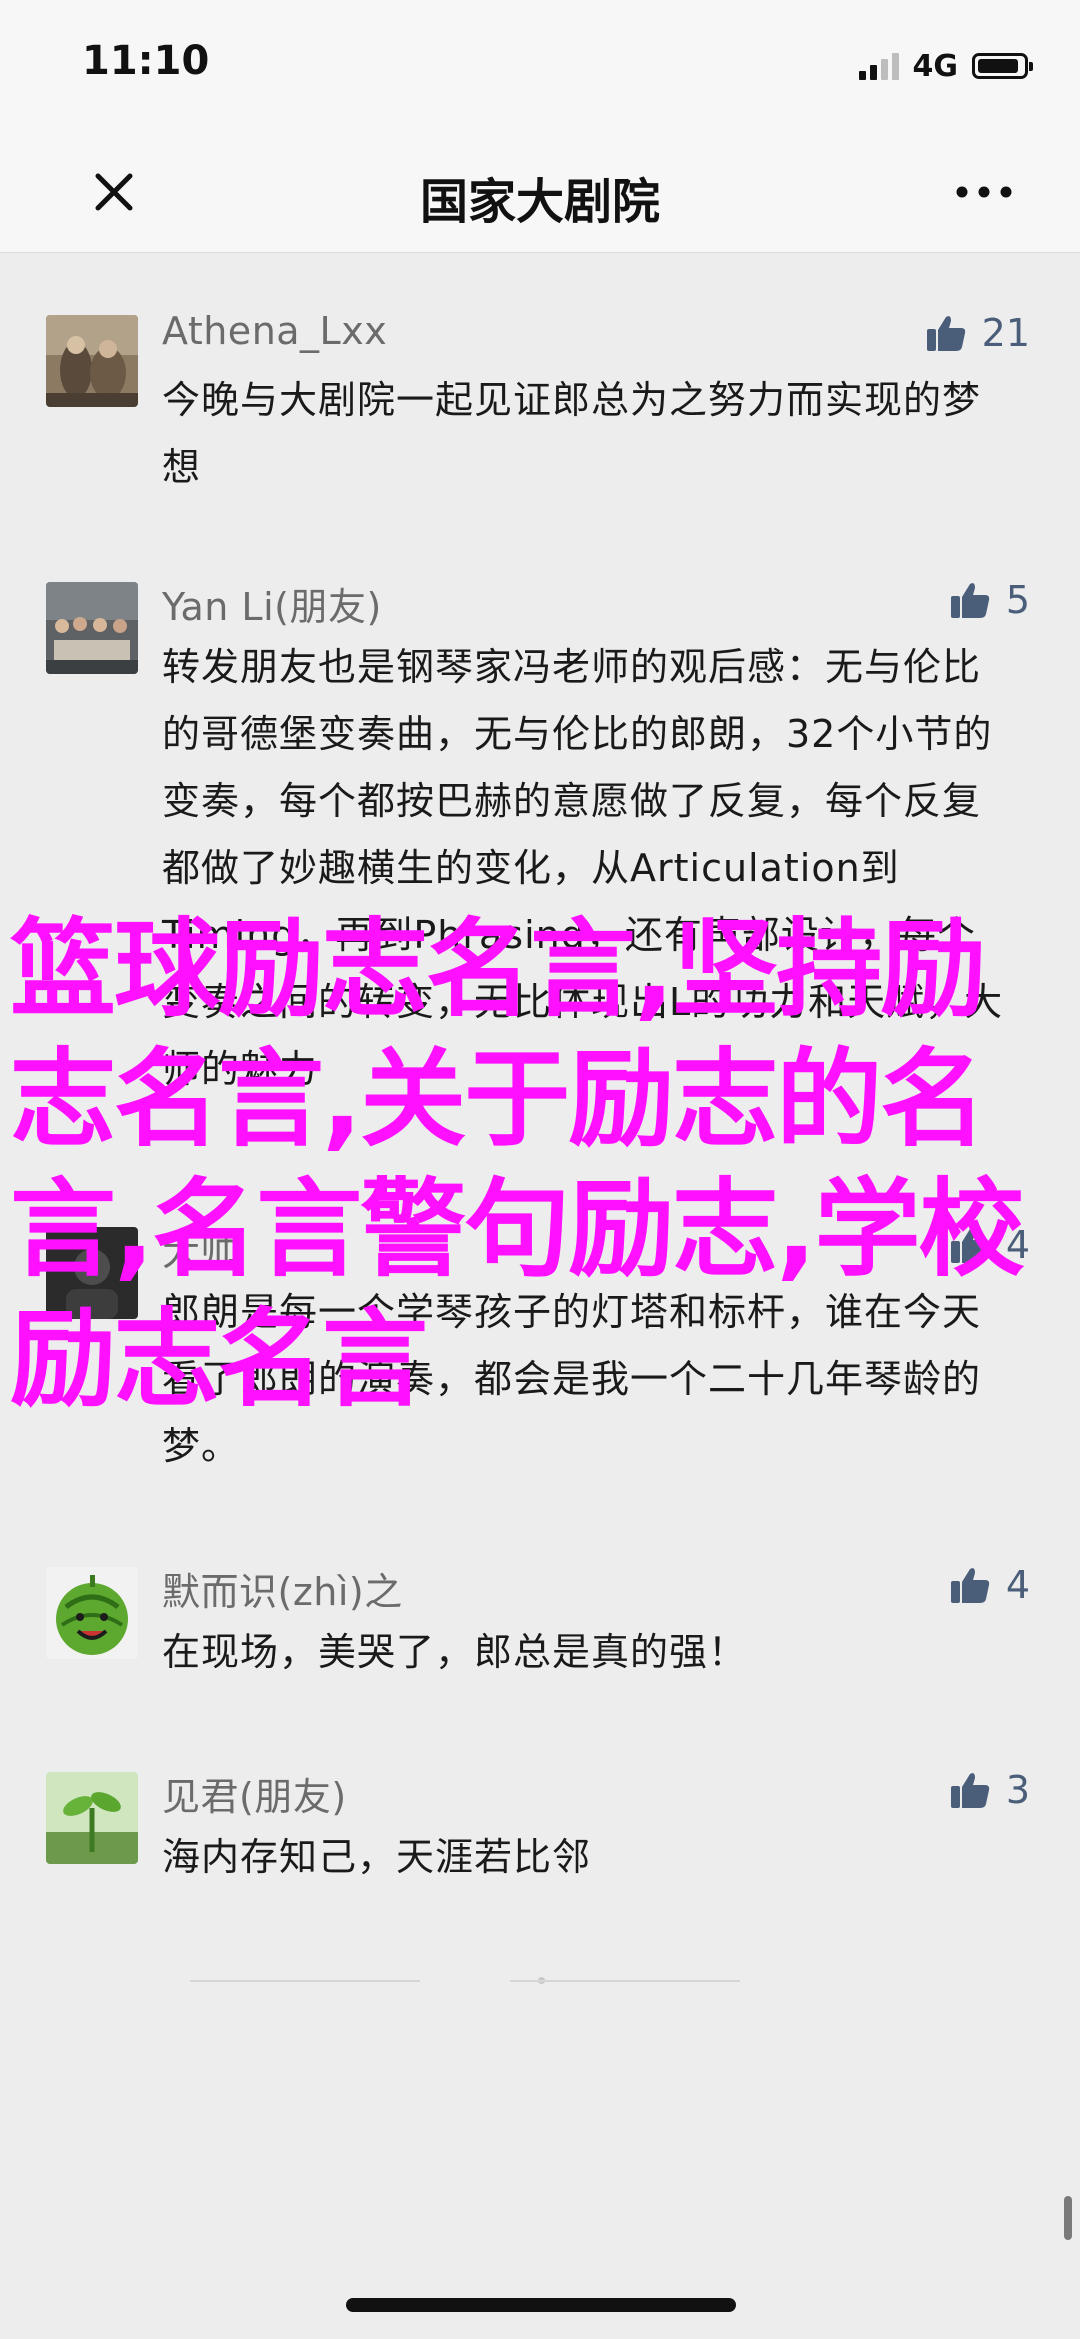 The height and width of the screenshot is (2339, 1080). I want to click on status-indicators: 4G, so click(945, 66).